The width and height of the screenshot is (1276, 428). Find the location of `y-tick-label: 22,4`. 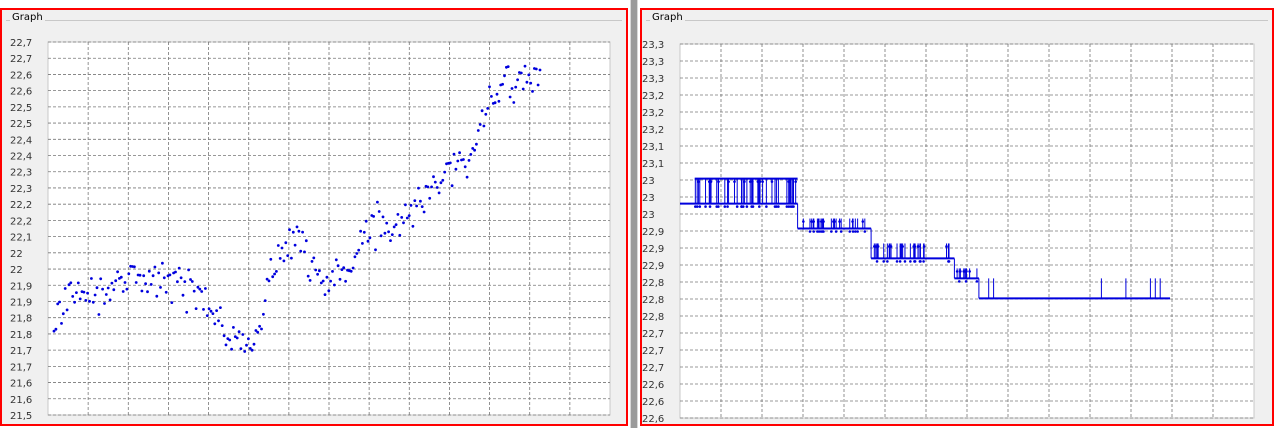

y-tick-label: 22,4 is located at coordinates (21, 157).